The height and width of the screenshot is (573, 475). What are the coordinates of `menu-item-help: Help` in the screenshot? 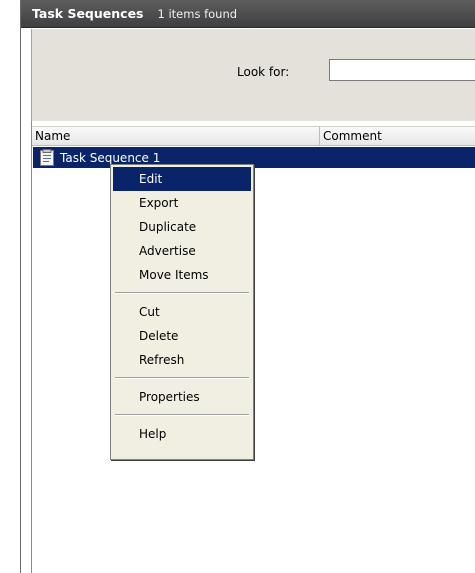 It's located at (182, 434).